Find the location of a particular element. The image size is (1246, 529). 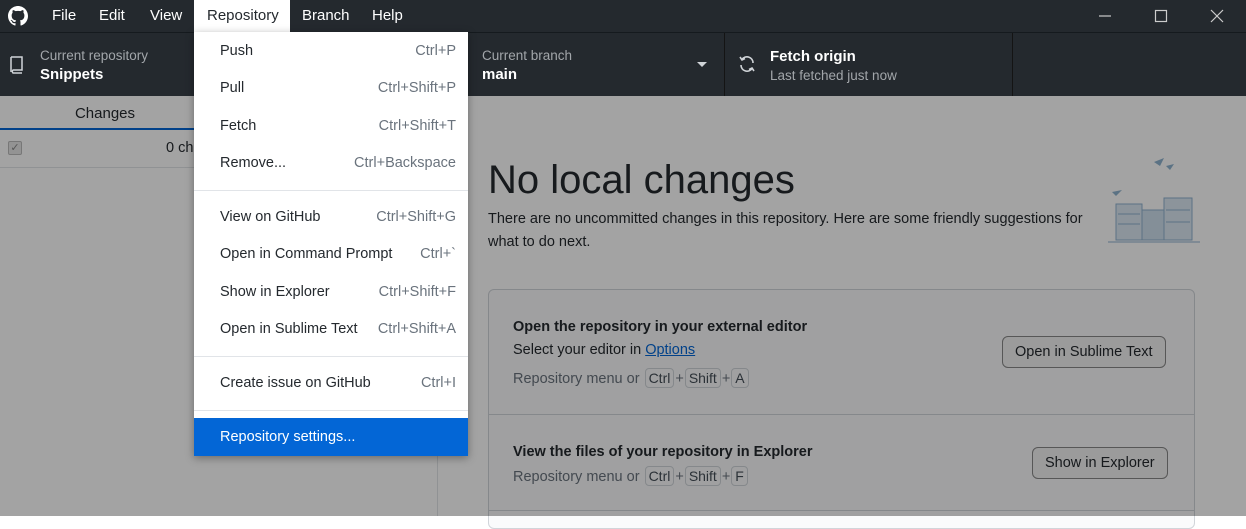

branch-name: main is located at coordinates (500, 74).